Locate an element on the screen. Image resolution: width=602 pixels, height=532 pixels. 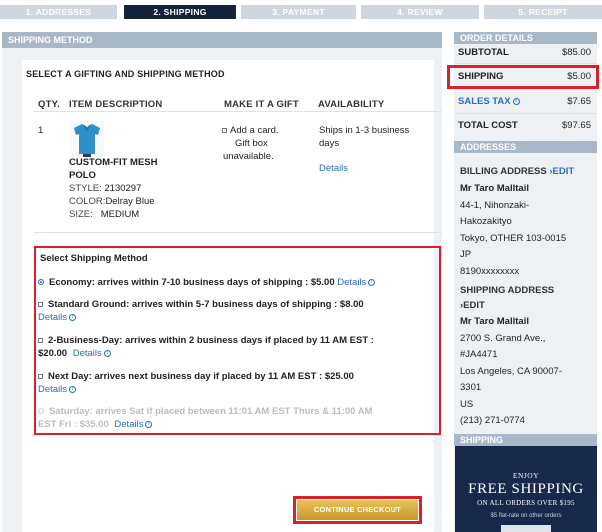
subtotal-row: SUBTOTAL $85.00 is located at coordinates (525, 52).